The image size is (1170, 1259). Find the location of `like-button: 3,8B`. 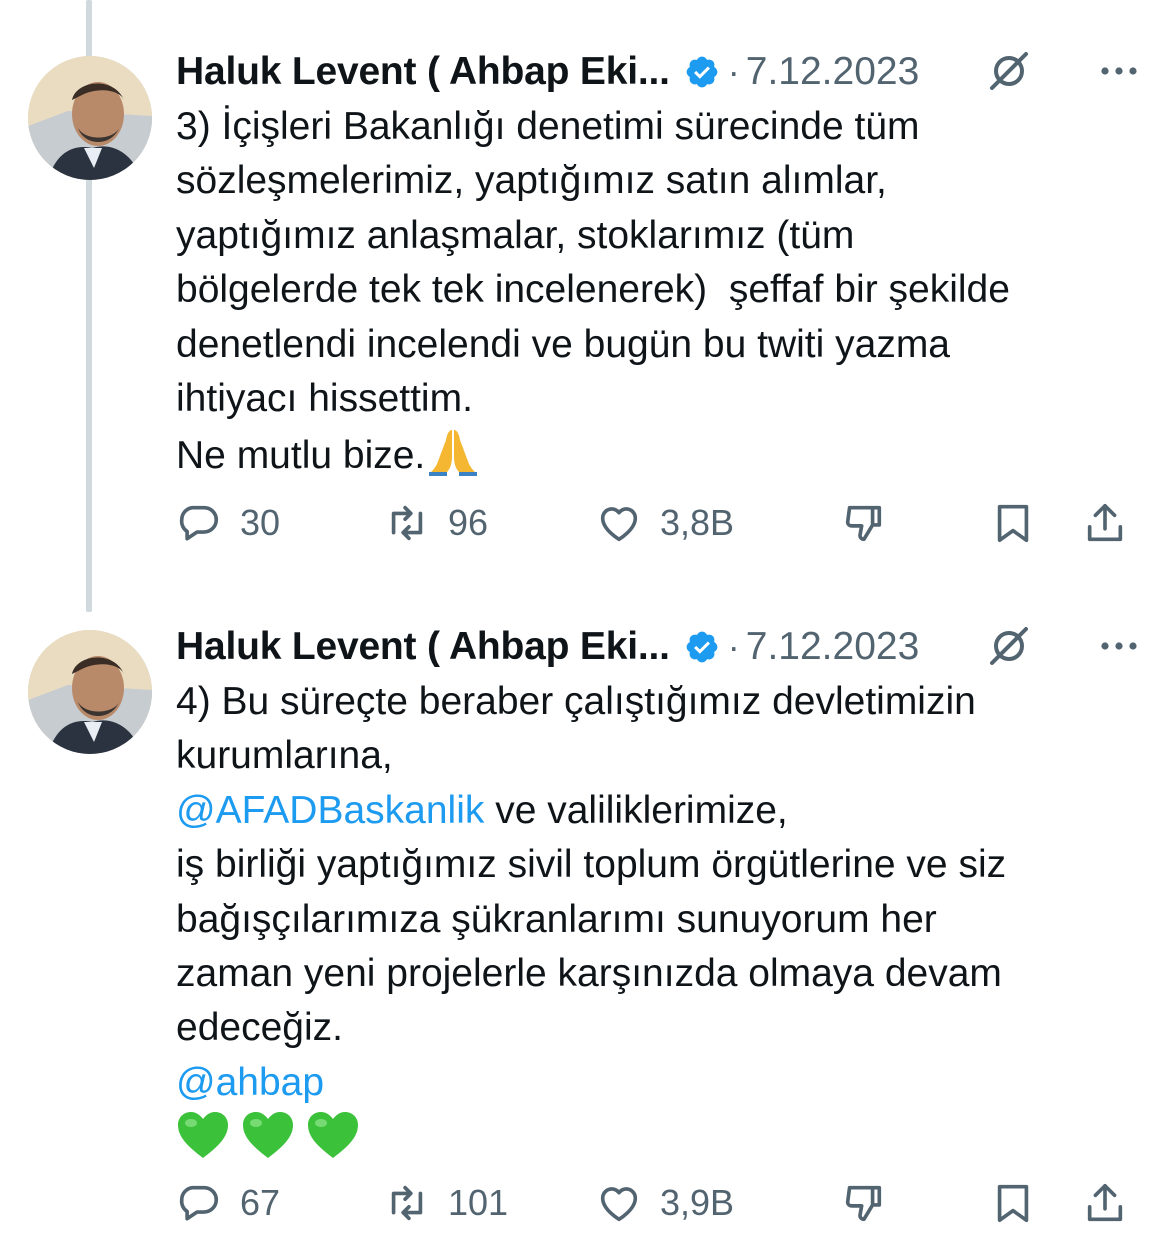

like-button: 3,8B is located at coordinates (665, 523).